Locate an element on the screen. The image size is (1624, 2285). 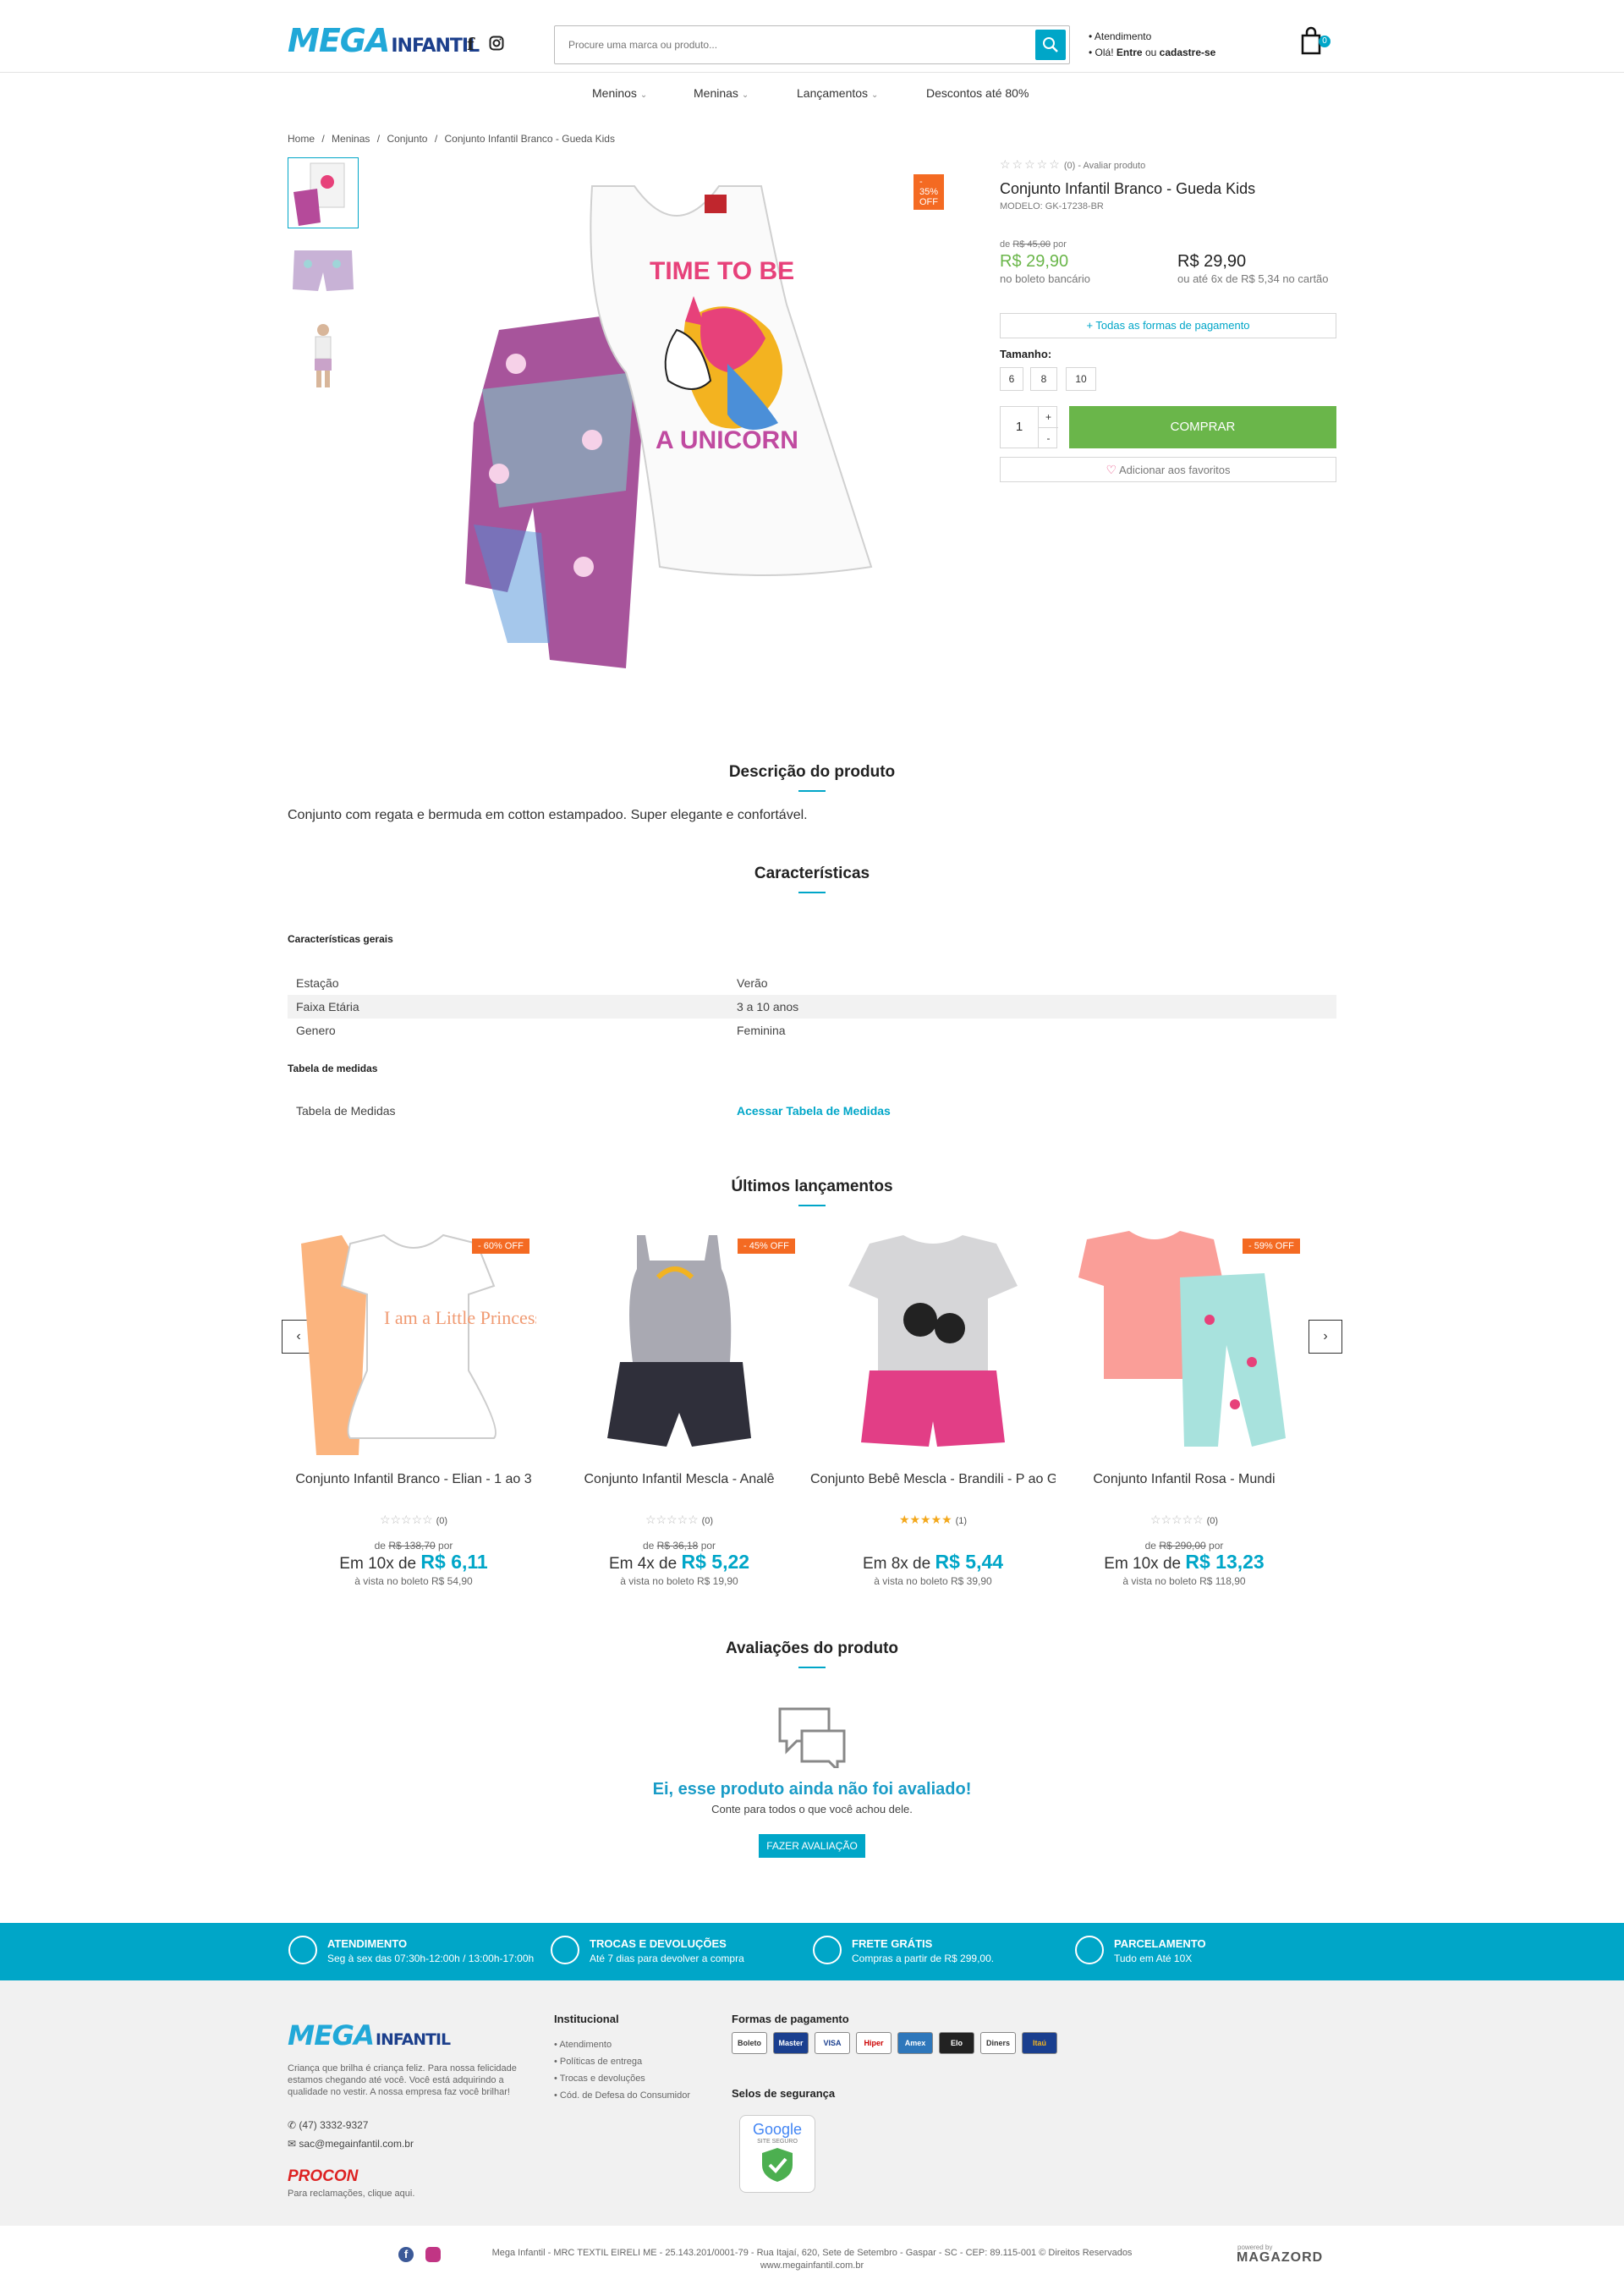
product-card-image: I am a Little Princess is located at coordinates (418, 1344).